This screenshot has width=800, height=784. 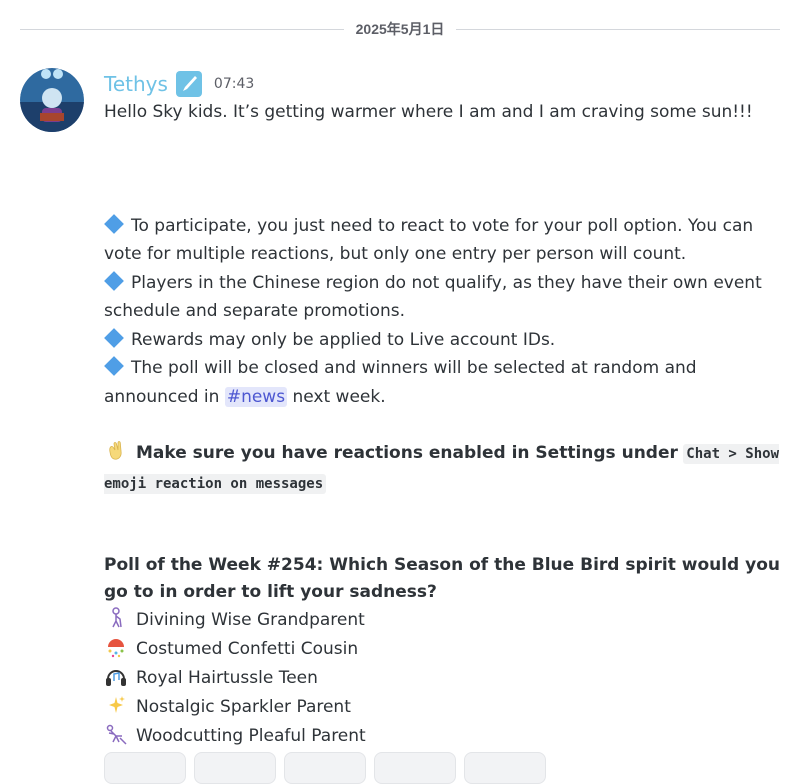 I want to click on feather-icon, so click(x=188, y=84).